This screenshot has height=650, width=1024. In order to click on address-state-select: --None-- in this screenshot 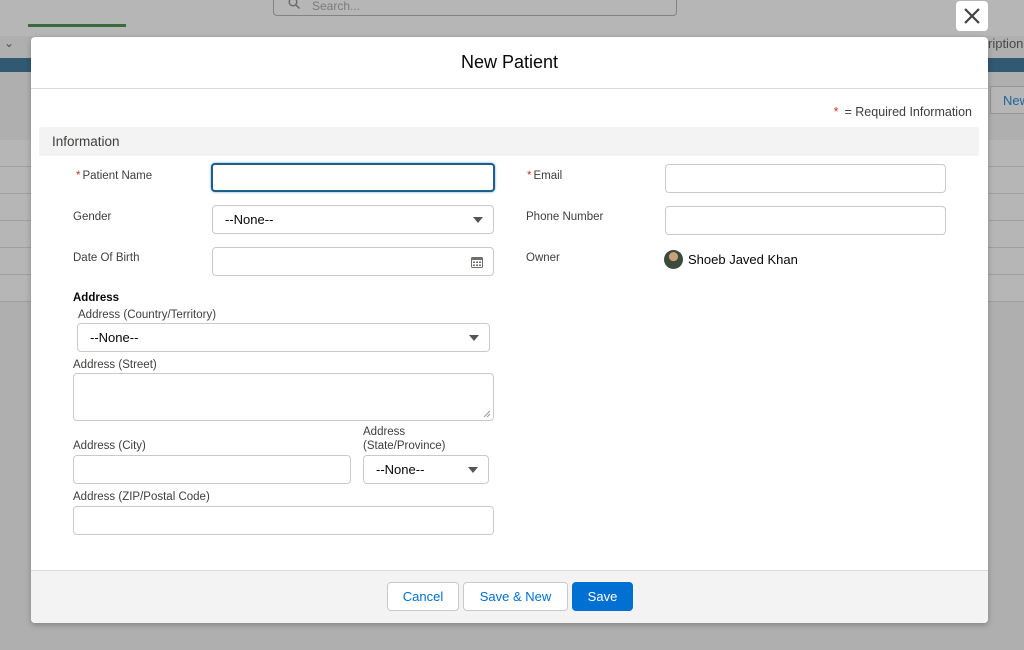, I will do `click(426, 469)`.